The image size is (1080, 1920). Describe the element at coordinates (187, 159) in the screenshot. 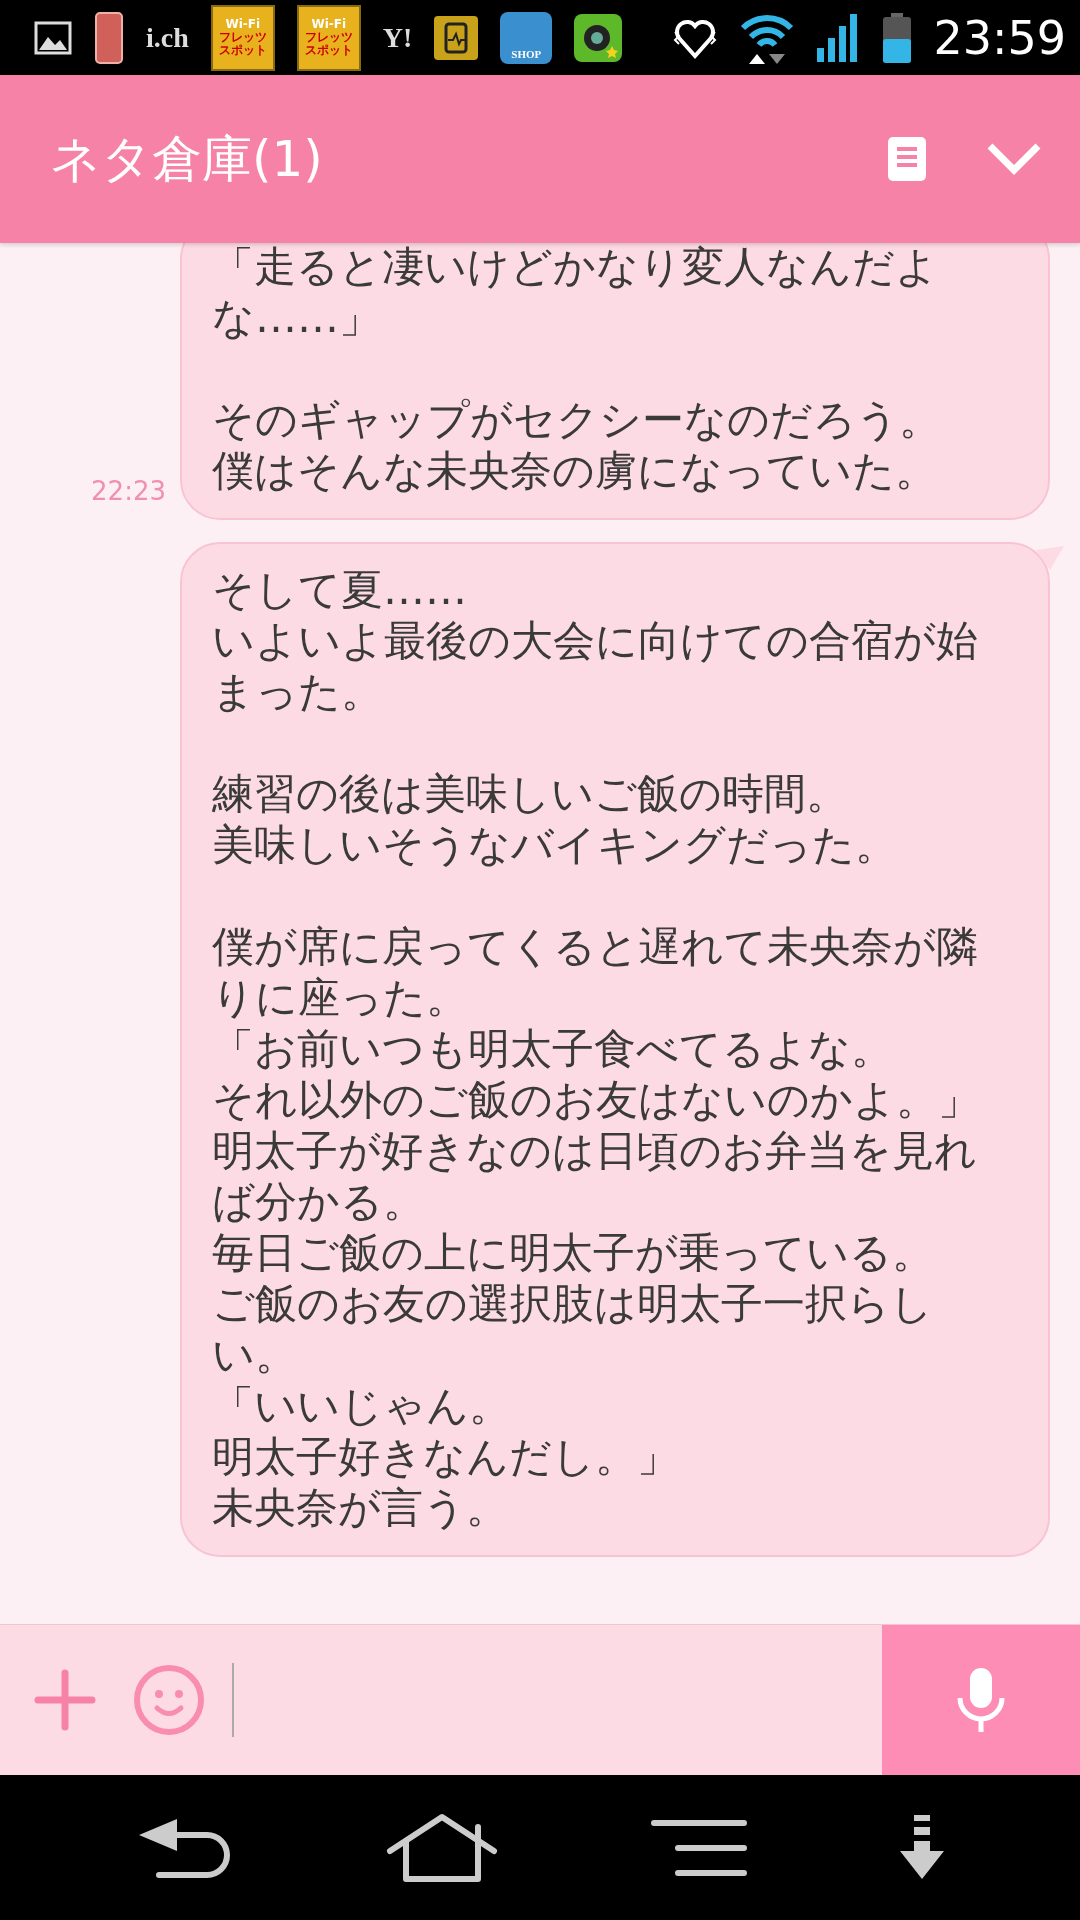

I see `chat-title: ネタ倉庫(1)` at that location.